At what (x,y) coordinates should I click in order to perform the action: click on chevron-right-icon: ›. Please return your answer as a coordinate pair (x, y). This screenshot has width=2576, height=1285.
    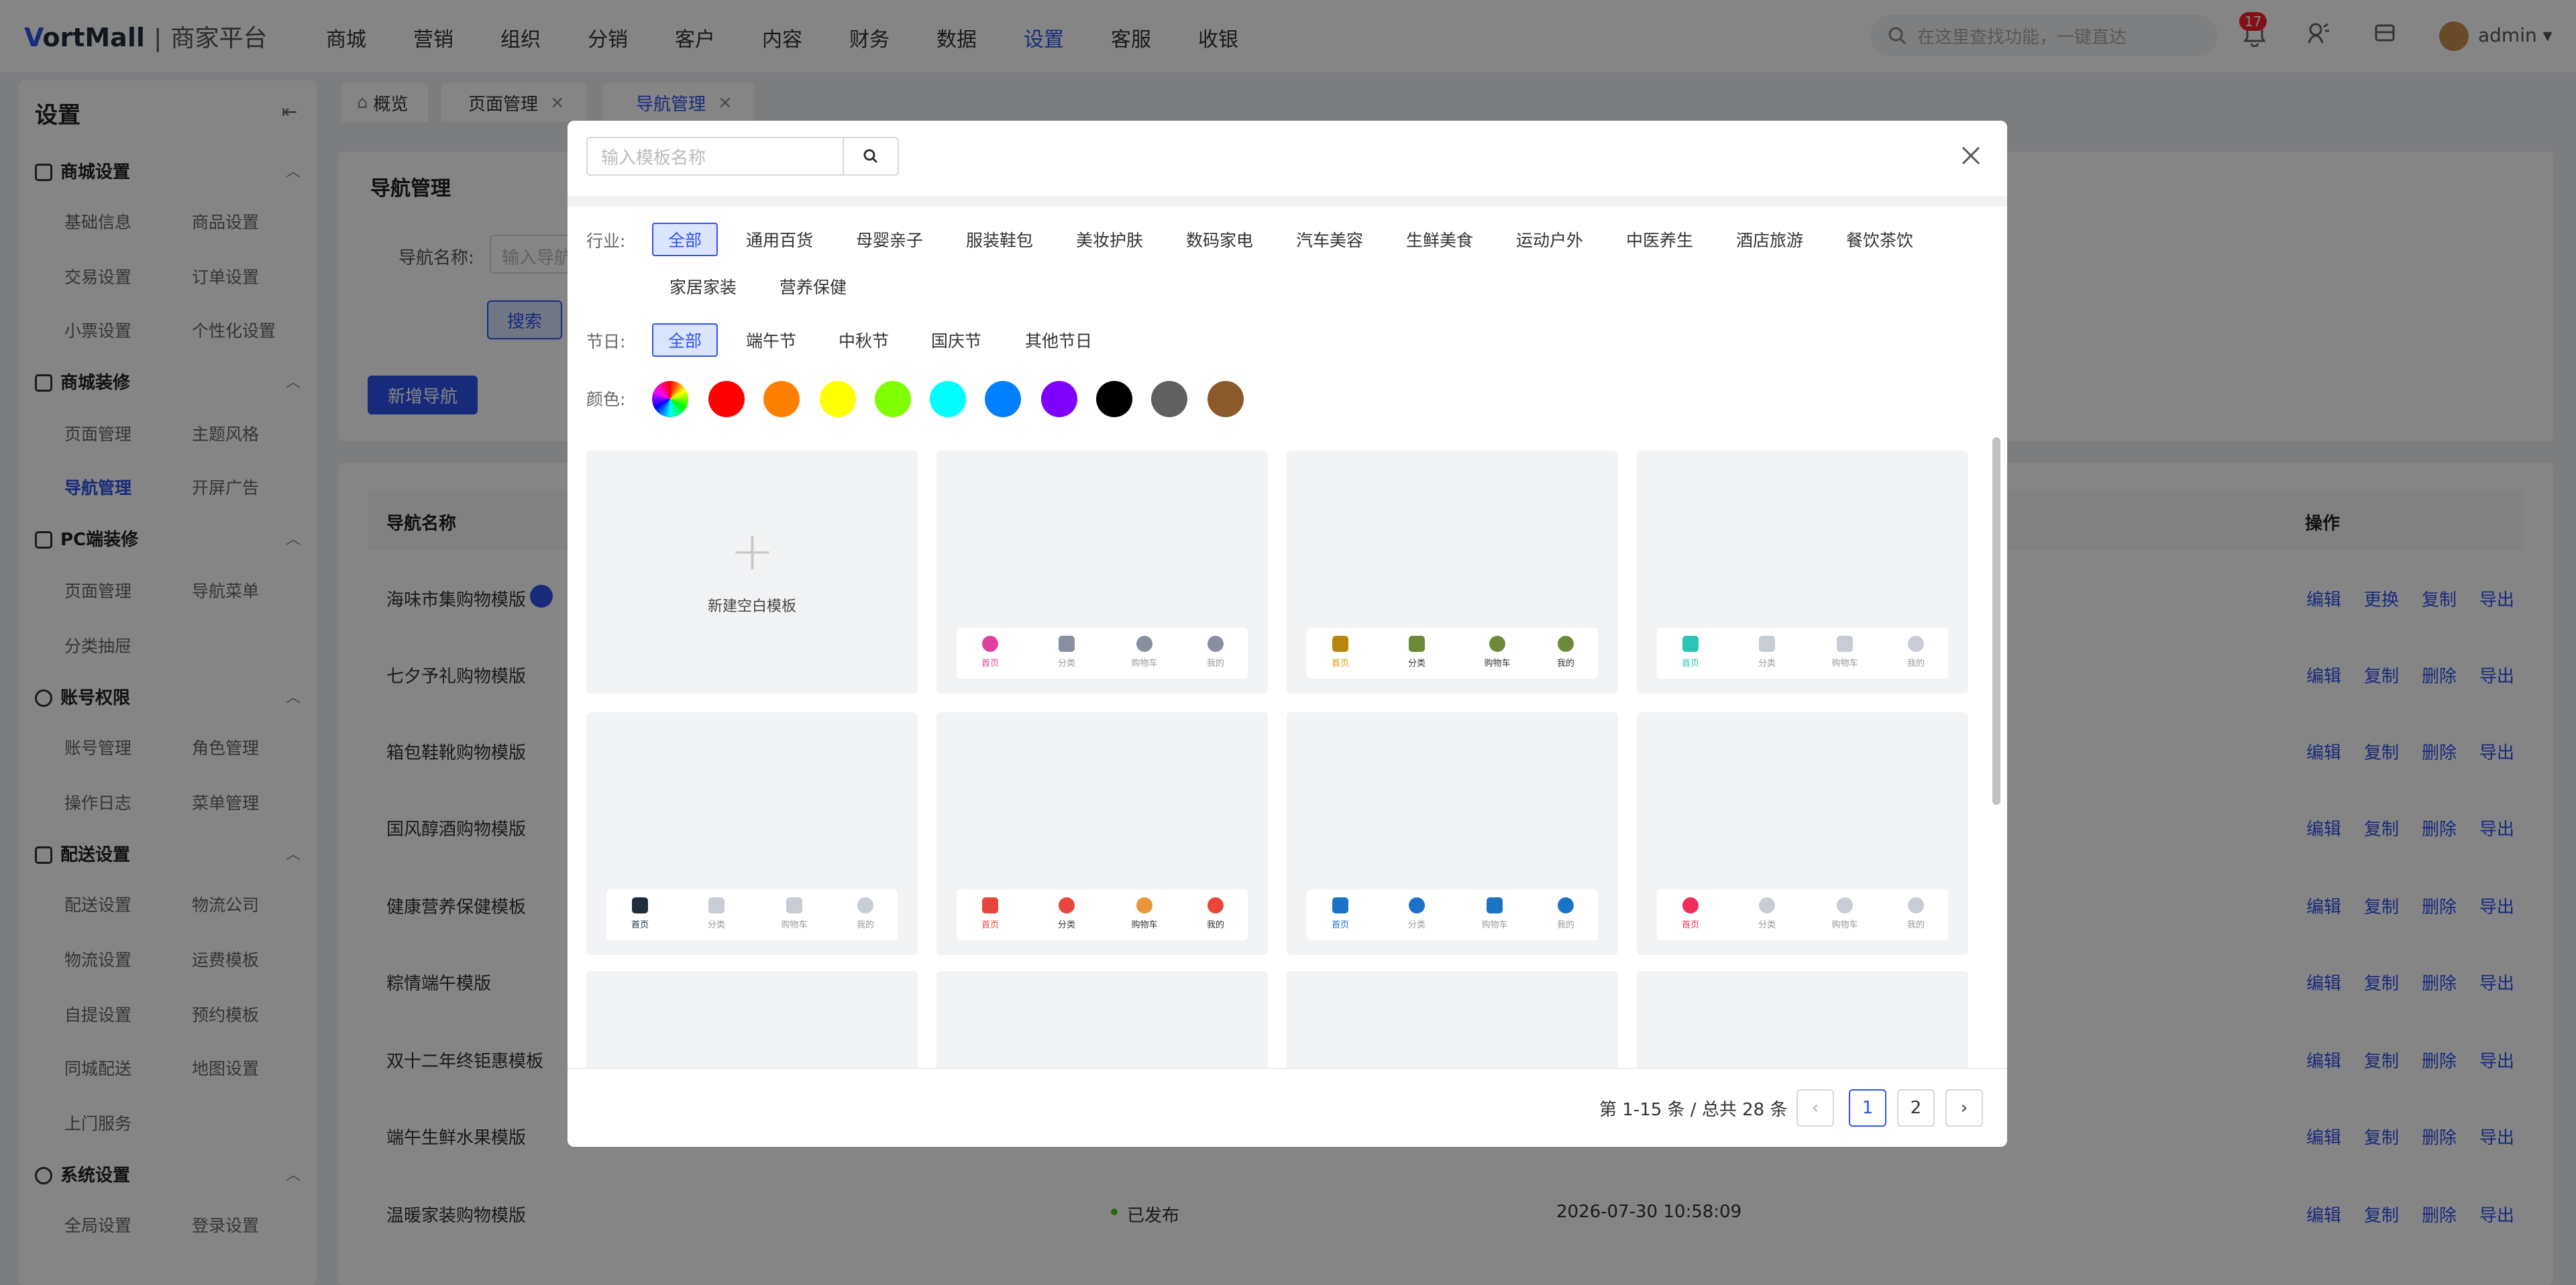
    Looking at the image, I should click on (1964, 1108).